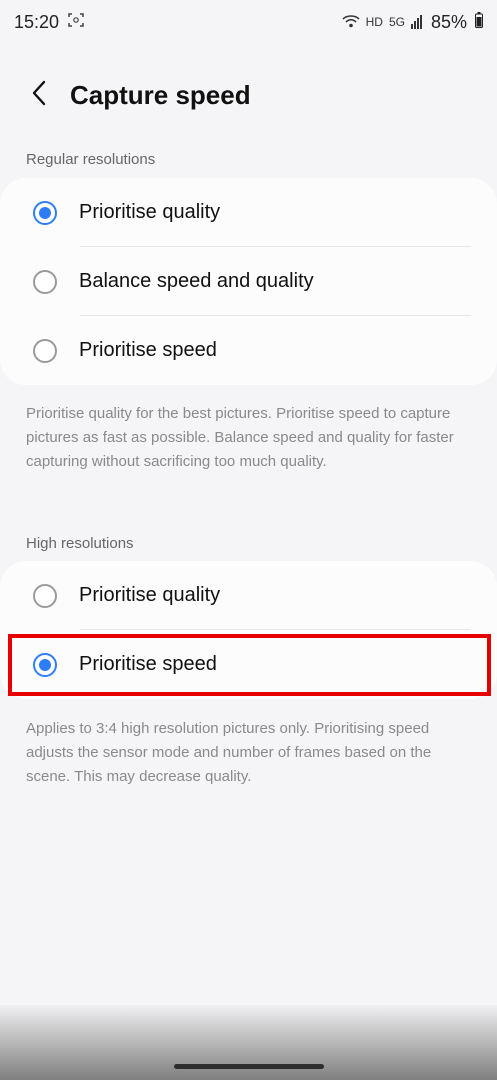  Describe the element at coordinates (37, 21) in the screenshot. I see `status-time: 15:20` at that location.